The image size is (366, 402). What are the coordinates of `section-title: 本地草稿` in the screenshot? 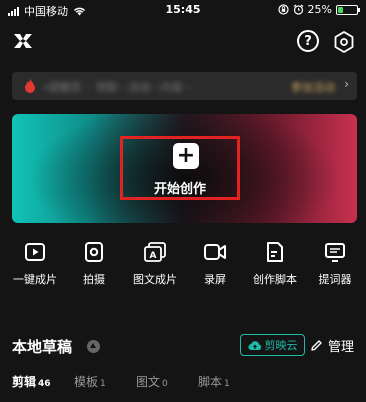 It's located at (42, 347).